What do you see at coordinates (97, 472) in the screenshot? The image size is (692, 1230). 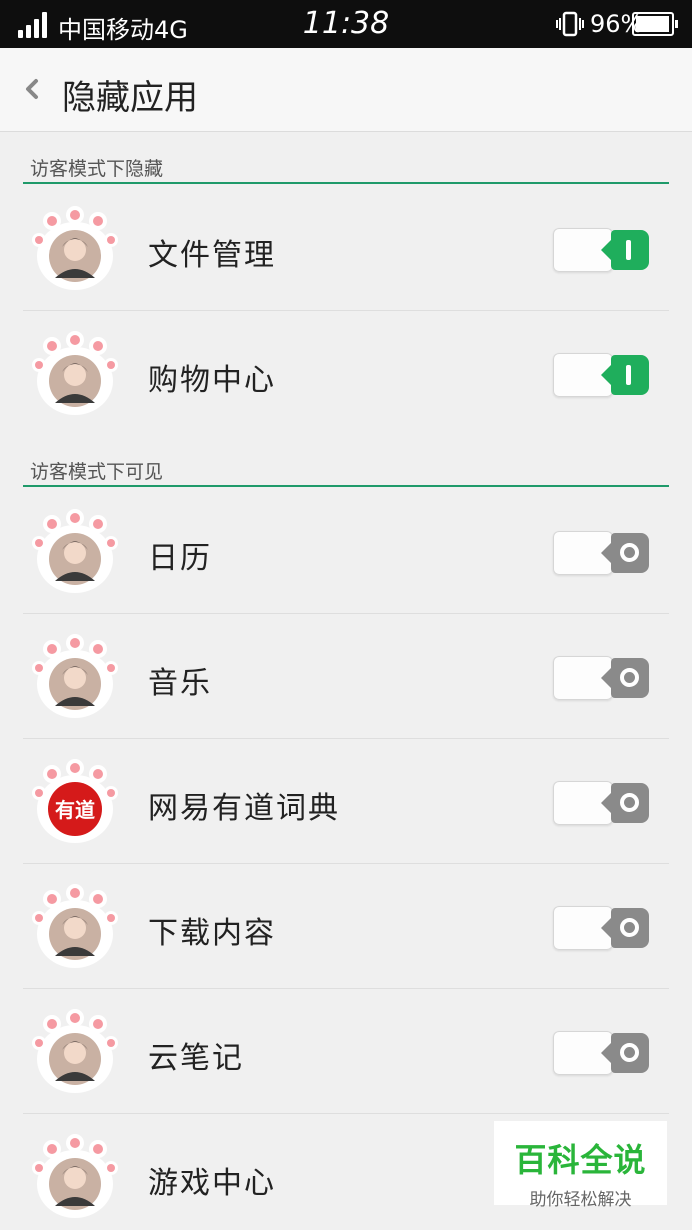 I see `section-label-visible: 访客模式下可见` at bounding box center [97, 472].